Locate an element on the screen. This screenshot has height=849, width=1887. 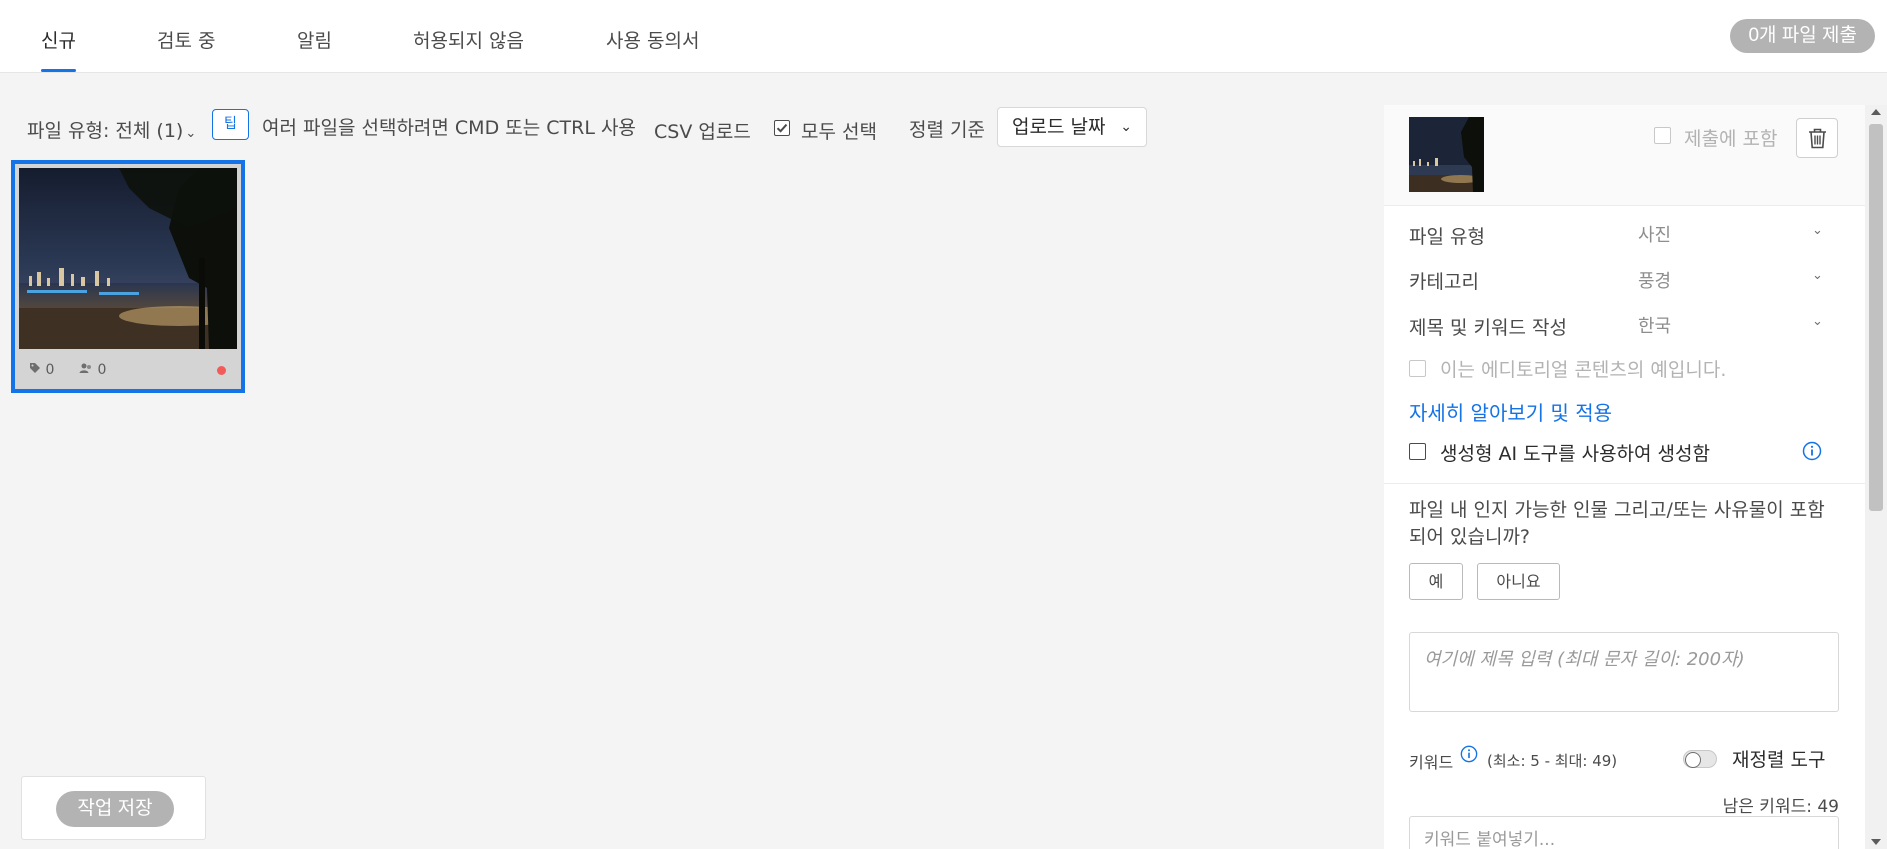
include-in-submission-checkbox is located at coordinates (1662, 135).